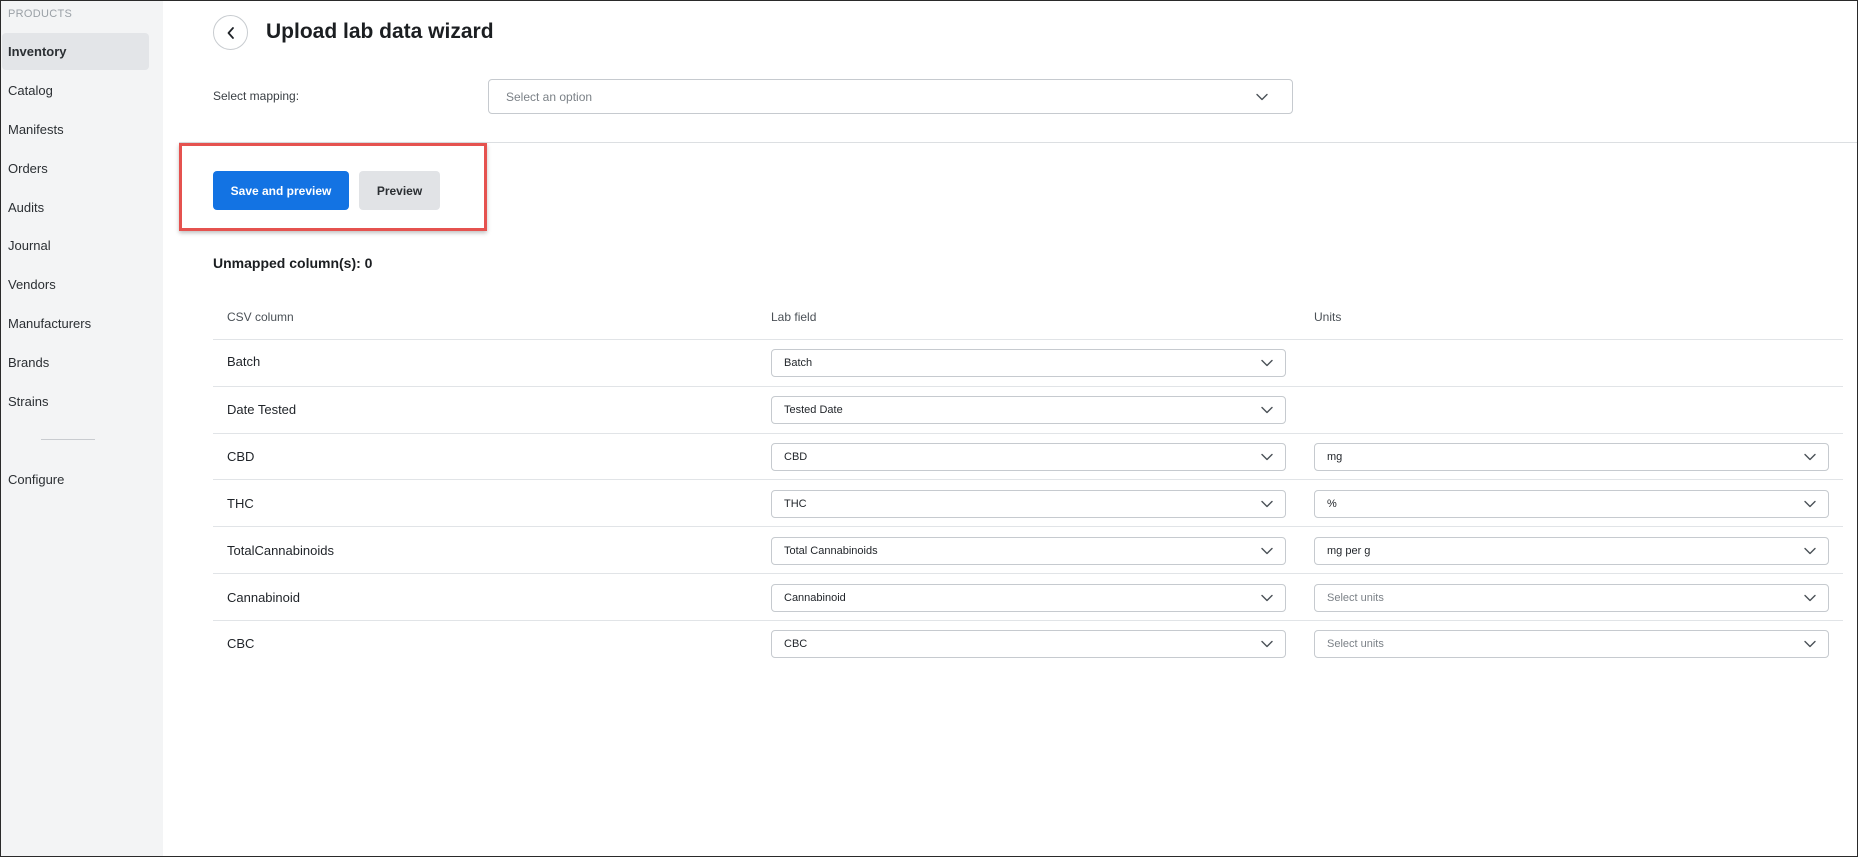 The height and width of the screenshot is (857, 1858). Describe the element at coordinates (260, 317) in the screenshot. I see `column-header-csv: CSV column` at that location.